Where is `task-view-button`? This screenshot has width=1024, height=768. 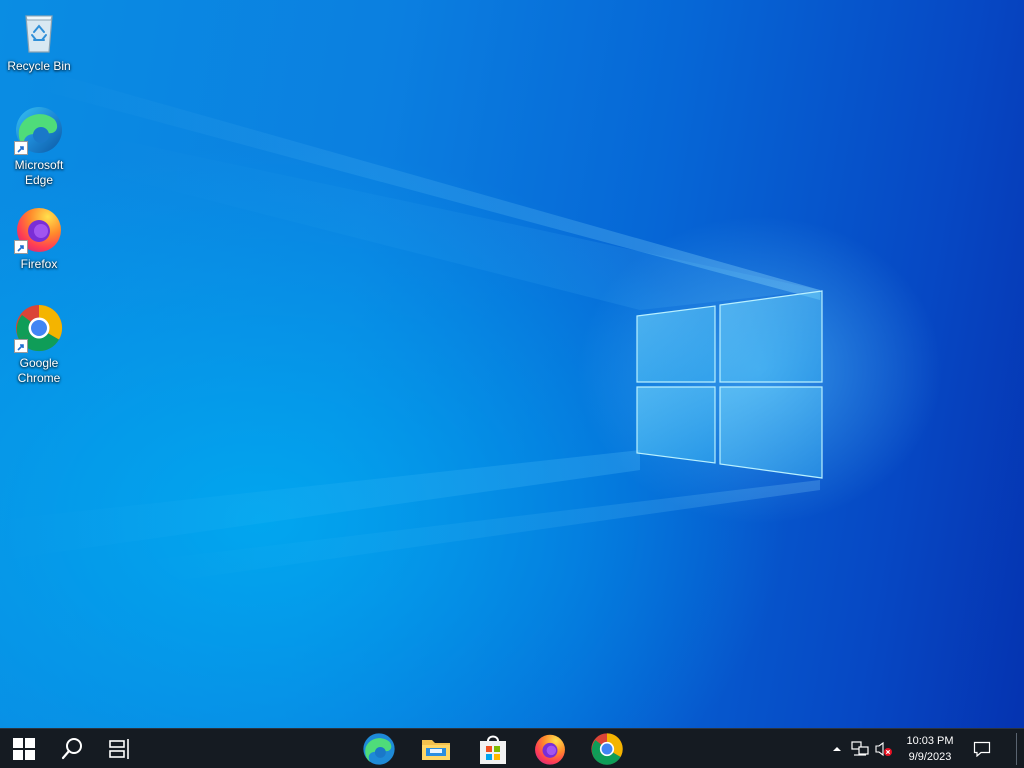 task-view-button is located at coordinates (120, 748).